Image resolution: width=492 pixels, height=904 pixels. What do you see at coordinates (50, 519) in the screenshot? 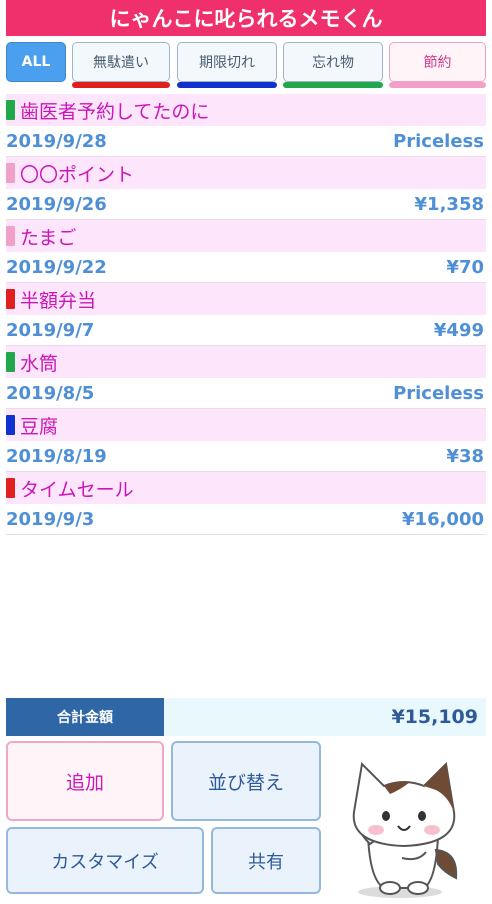
I see `item-date: 2019/9/3` at bounding box center [50, 519].